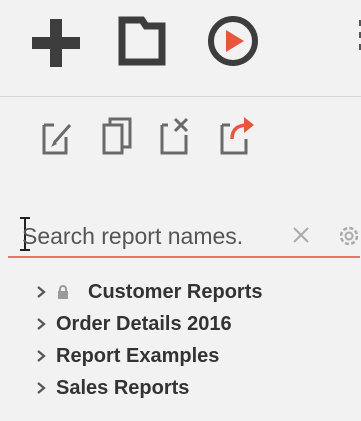 The height and width of the screenshot is (421, 361). I want to click on search-bar, so click(184, 236).